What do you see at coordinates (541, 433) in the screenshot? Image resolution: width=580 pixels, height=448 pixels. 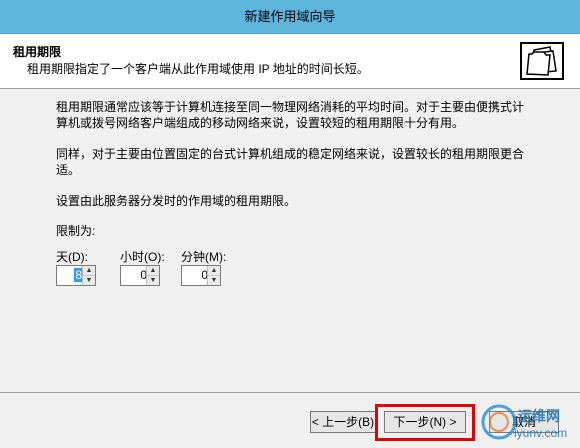 I see `watermark-url: iyunv.com` at bounding box center [541, 433].